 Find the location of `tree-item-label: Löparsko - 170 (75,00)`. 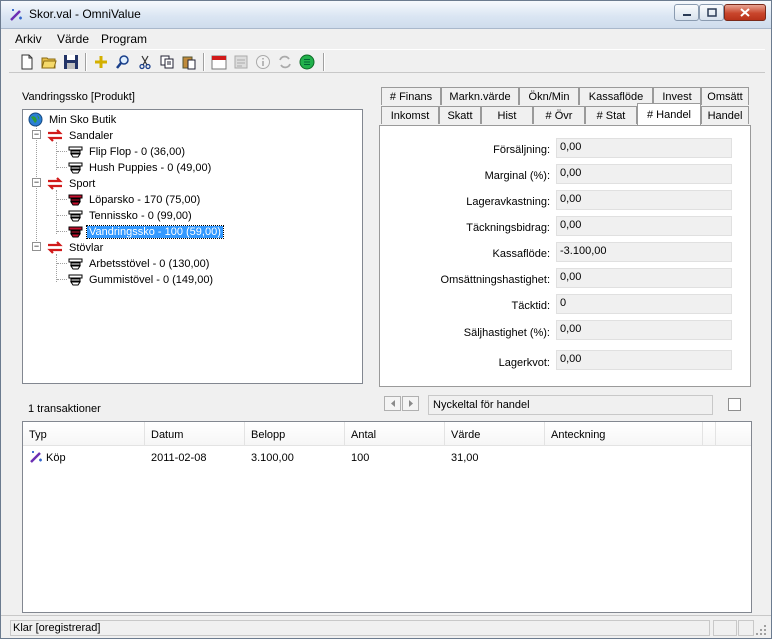

tree-item-label: Löparsko - 170 (75,00) is located at coordinates (145, 199).